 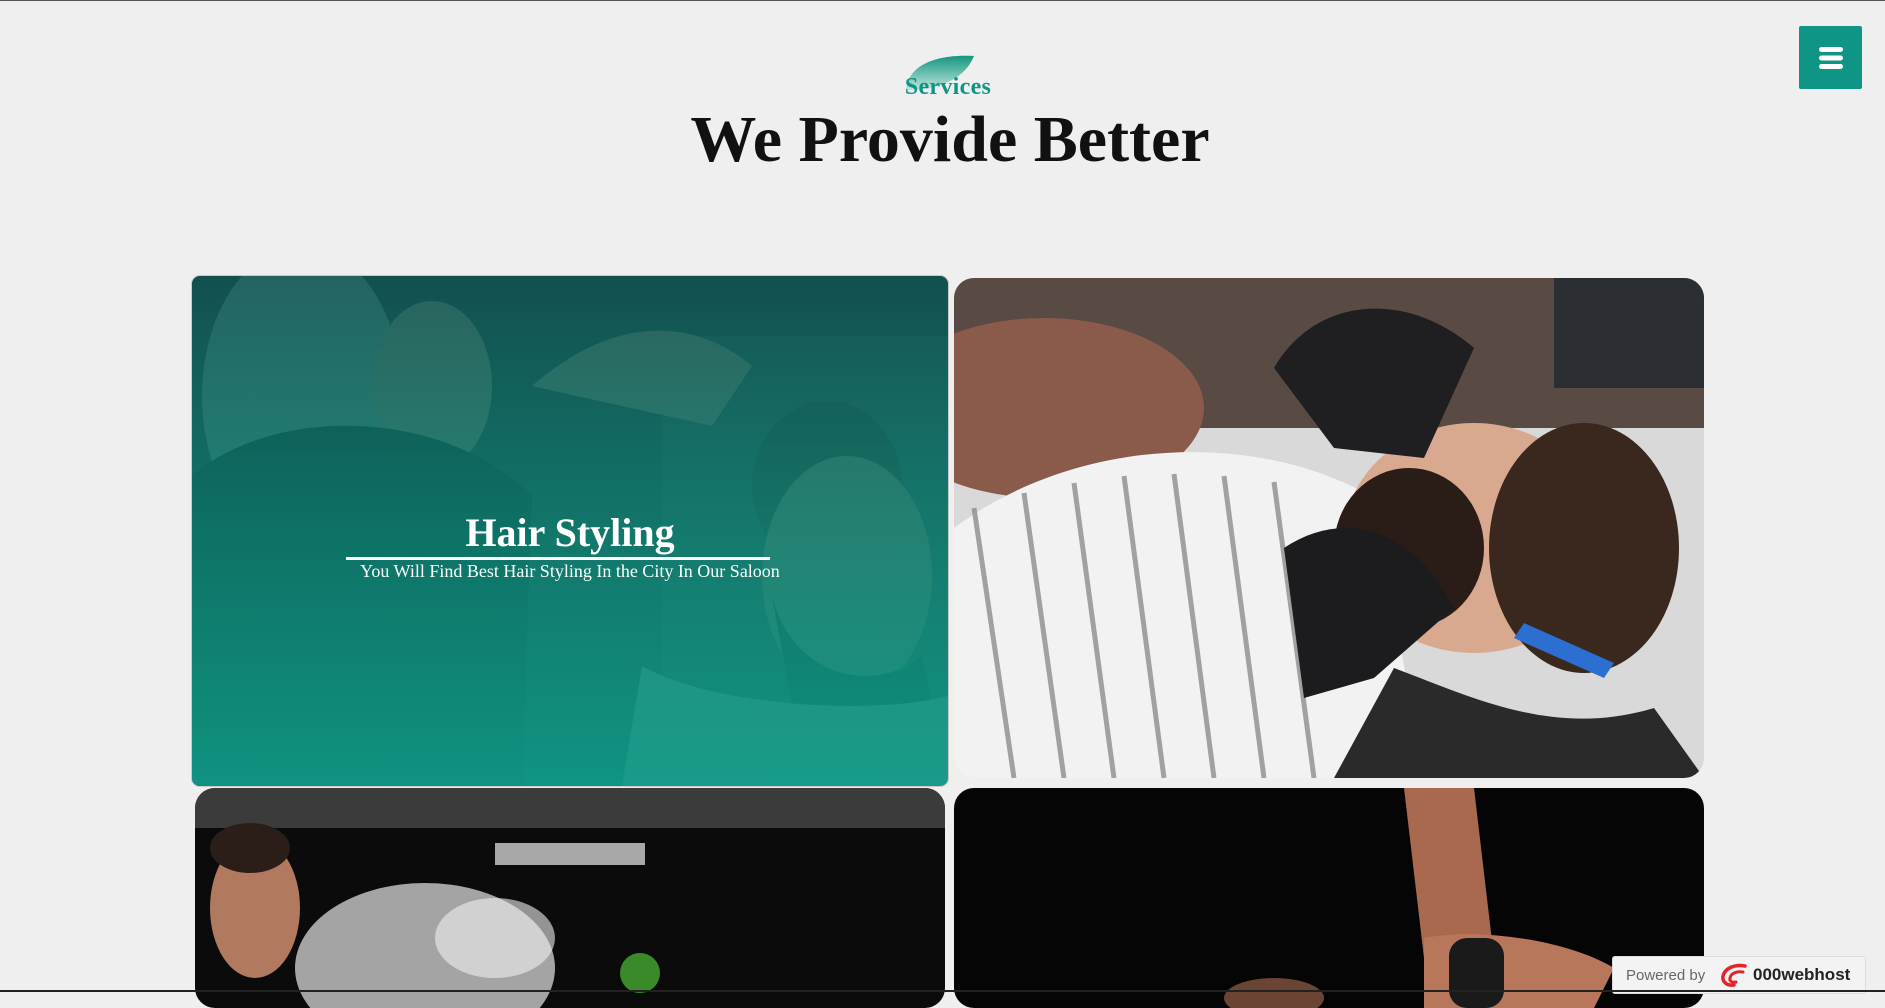 I want to click on webhost-brand: 000webhost, so click(x=1802, y=974).